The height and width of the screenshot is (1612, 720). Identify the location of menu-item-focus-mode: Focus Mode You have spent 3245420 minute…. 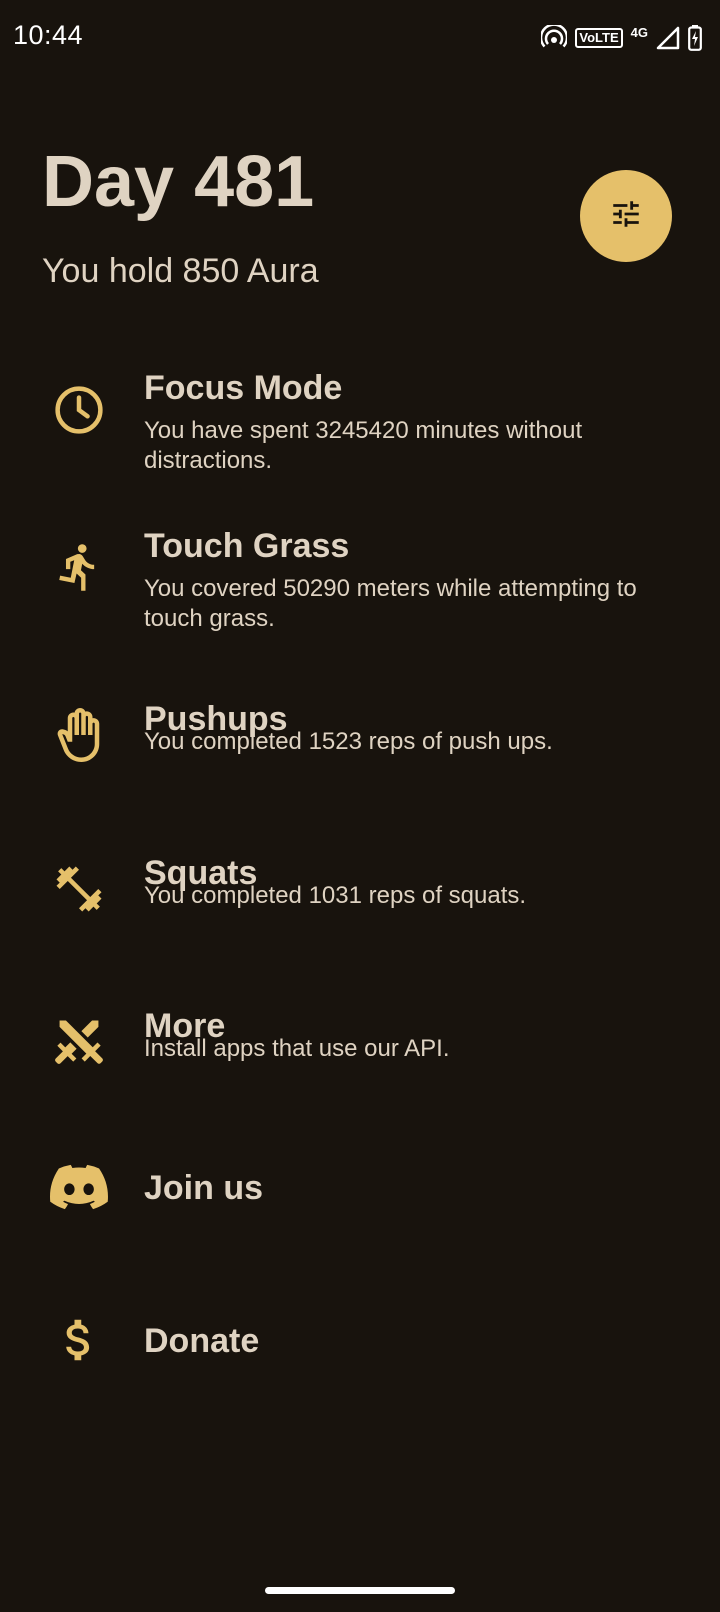
(360, 423).